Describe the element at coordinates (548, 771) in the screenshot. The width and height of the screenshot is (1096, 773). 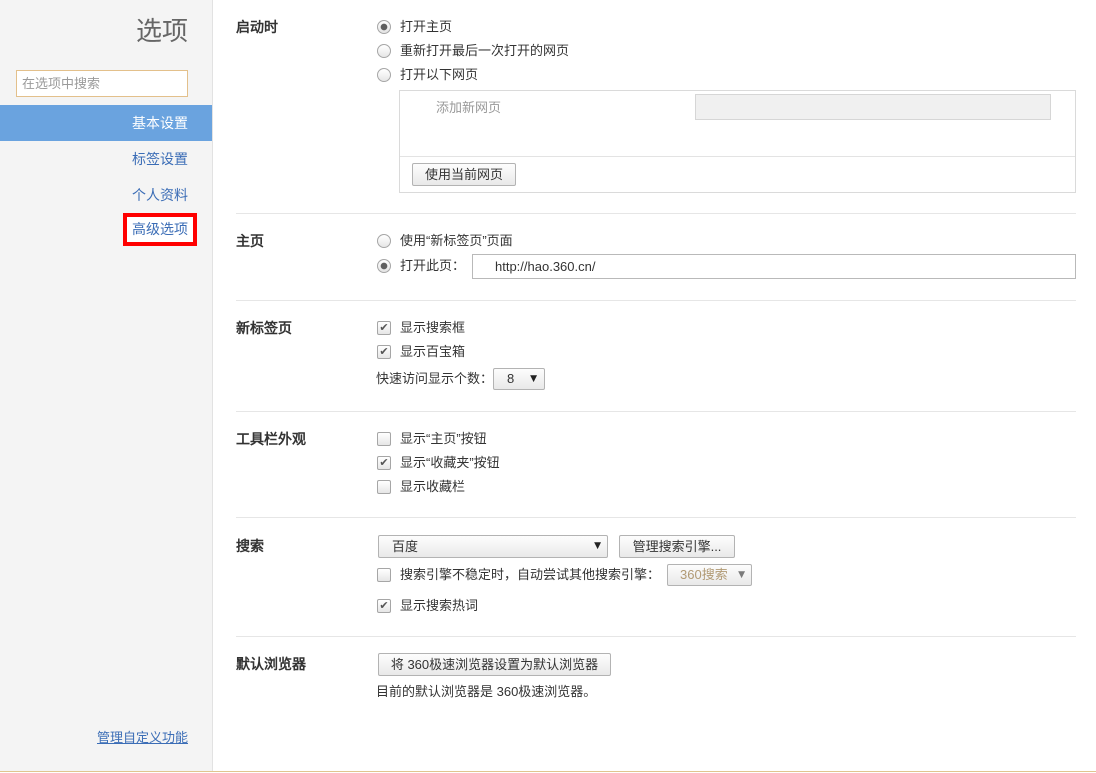
I see `bottom-border` at that location.